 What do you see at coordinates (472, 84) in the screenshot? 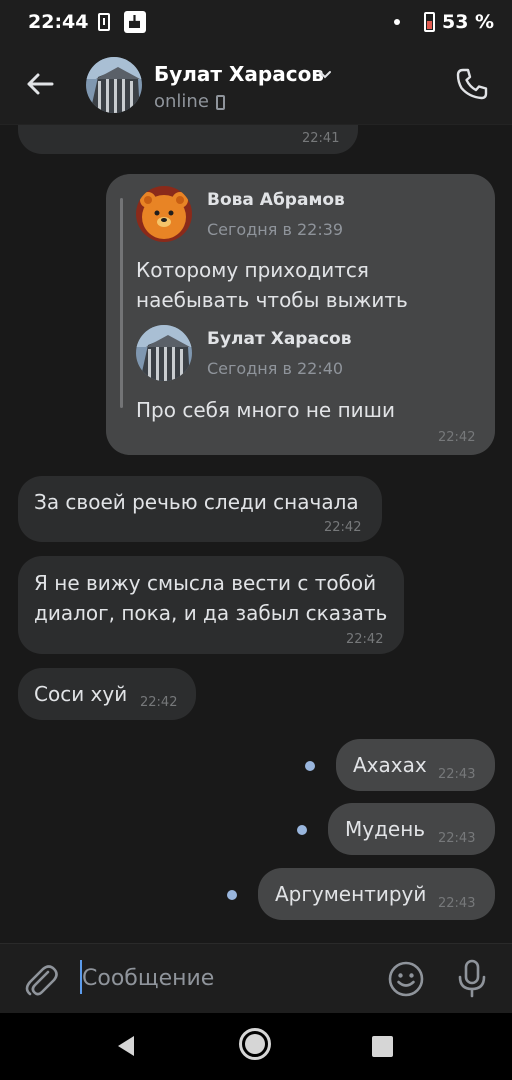
I see `phone-call-icon` at bounding box center [472, 84].